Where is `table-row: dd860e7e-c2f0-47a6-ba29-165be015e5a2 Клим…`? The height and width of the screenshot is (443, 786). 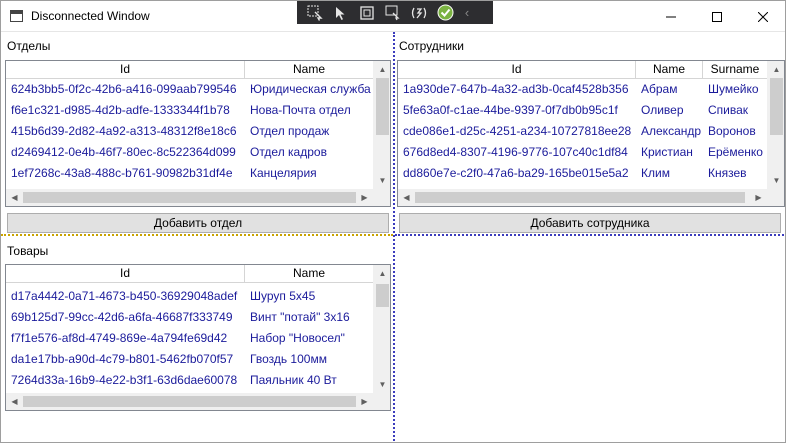
table-row: dd860e7e-c2f0-47a6-ba29-165be015e5a2 Клим… is located at coordinates (583, 173).